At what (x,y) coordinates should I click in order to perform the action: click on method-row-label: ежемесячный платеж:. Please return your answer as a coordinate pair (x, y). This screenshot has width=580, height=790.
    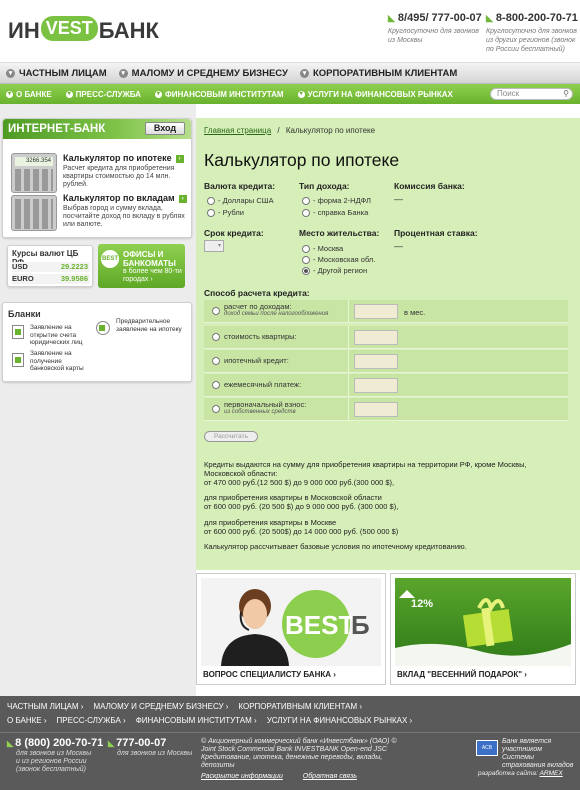
    Looking at the image, I should click on (263, 384).